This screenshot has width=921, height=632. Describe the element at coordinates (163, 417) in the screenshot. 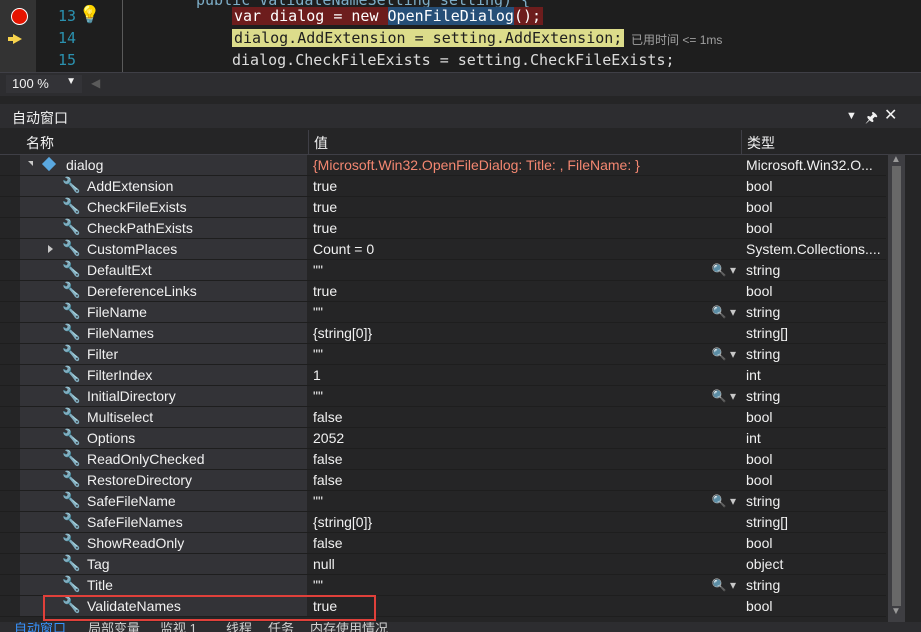

I see `name-cell: 🔧 Multiselect` at that location.